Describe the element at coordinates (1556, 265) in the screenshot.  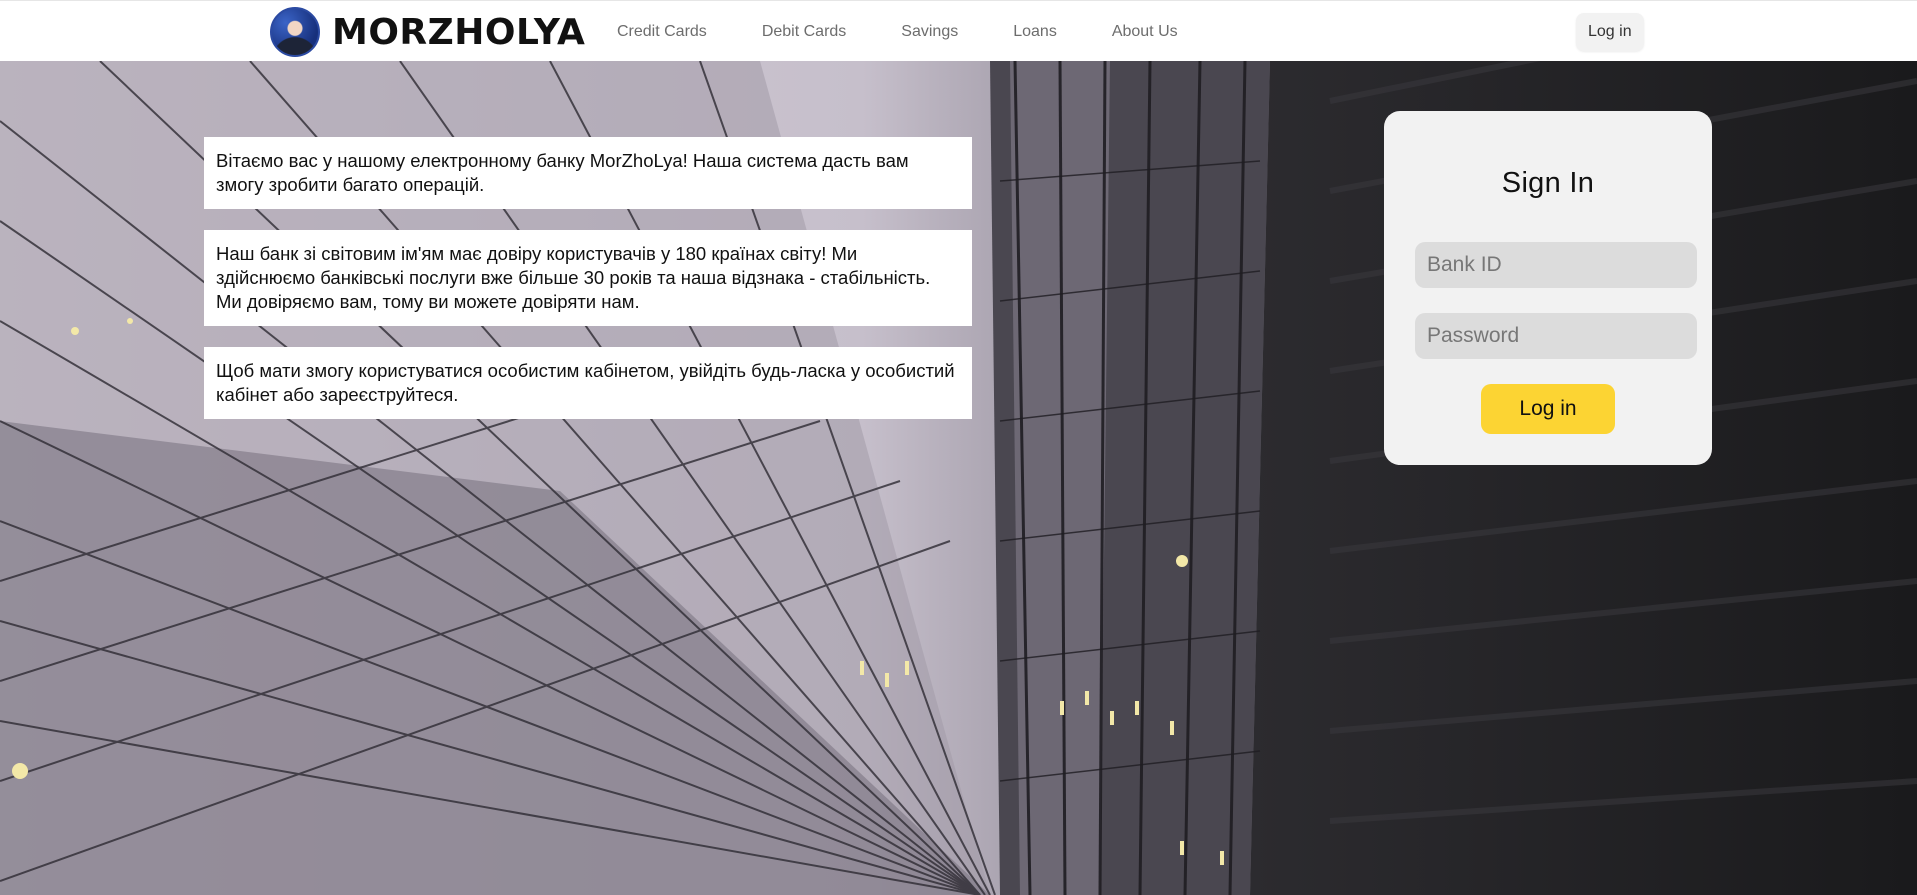
I see `bank-id-input` at that location.